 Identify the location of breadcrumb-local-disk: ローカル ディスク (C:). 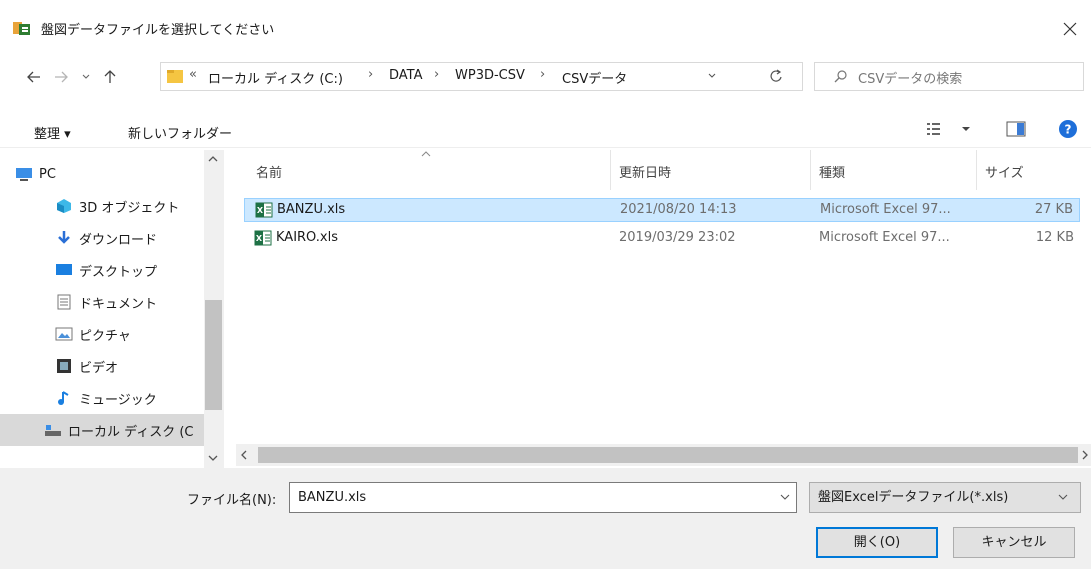
(275, 77).